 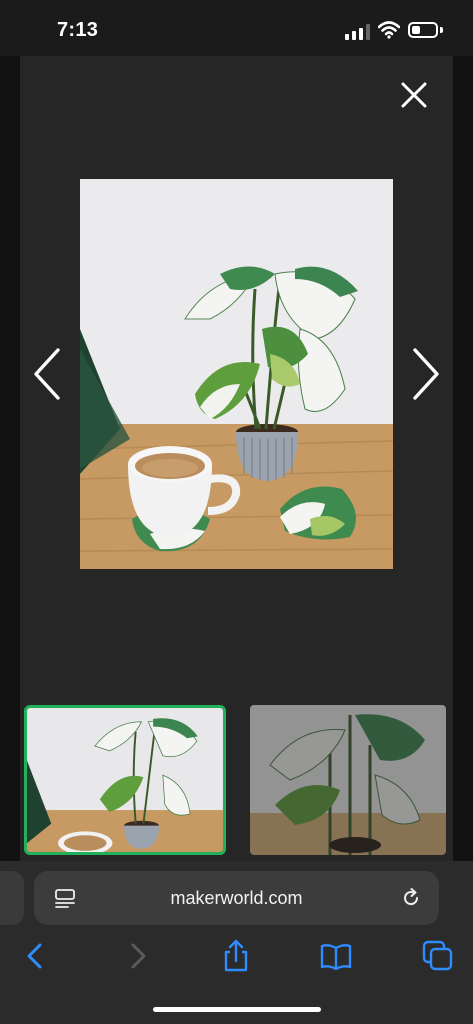 I want to click on chevron-right-icon, so click(x=425, y=374).